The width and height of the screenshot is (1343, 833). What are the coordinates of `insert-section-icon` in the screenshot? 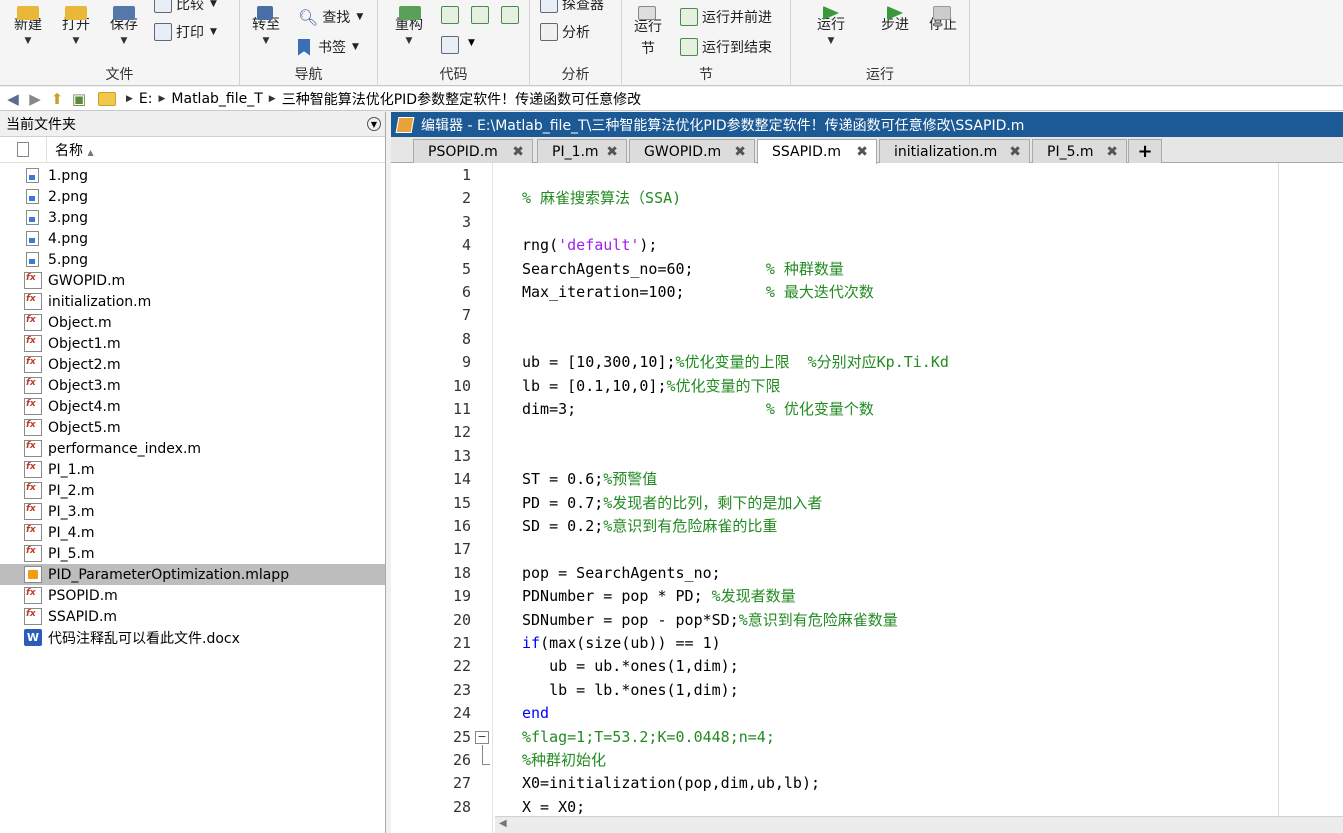 It's located at (450, 15).